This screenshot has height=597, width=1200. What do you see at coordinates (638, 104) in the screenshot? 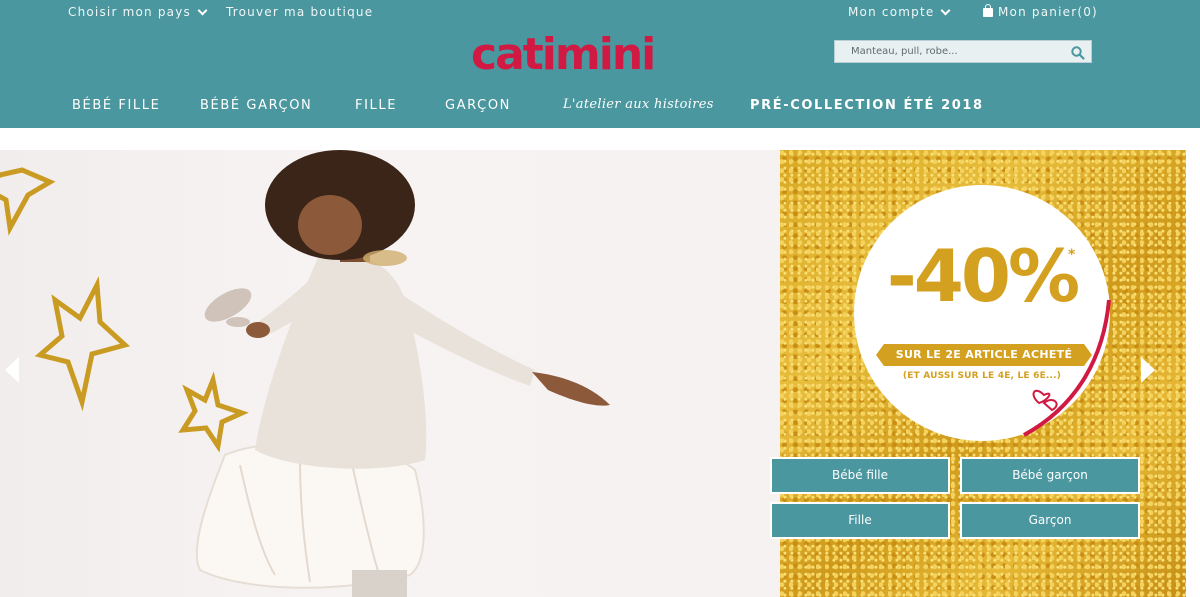
I see `nav-item-atelier: L'atelier aux histoires` at bounding box center [638, 104].